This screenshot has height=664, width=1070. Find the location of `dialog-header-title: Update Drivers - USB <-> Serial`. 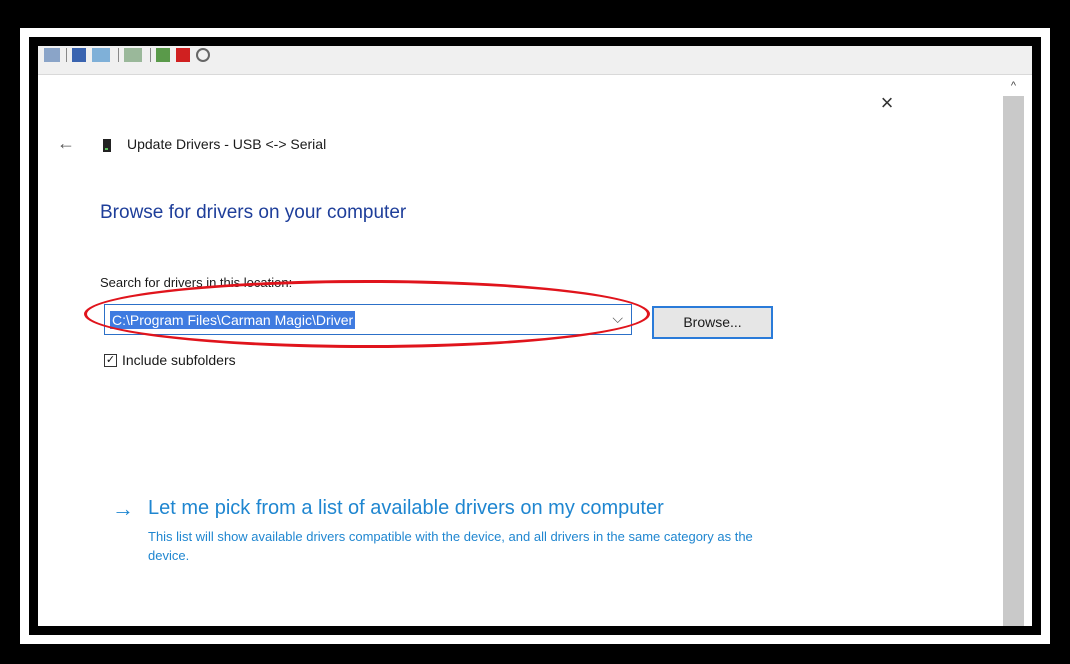

dialog-header-title: Update Drivers - USB <-> Serial is located at coordinates (227, 144).